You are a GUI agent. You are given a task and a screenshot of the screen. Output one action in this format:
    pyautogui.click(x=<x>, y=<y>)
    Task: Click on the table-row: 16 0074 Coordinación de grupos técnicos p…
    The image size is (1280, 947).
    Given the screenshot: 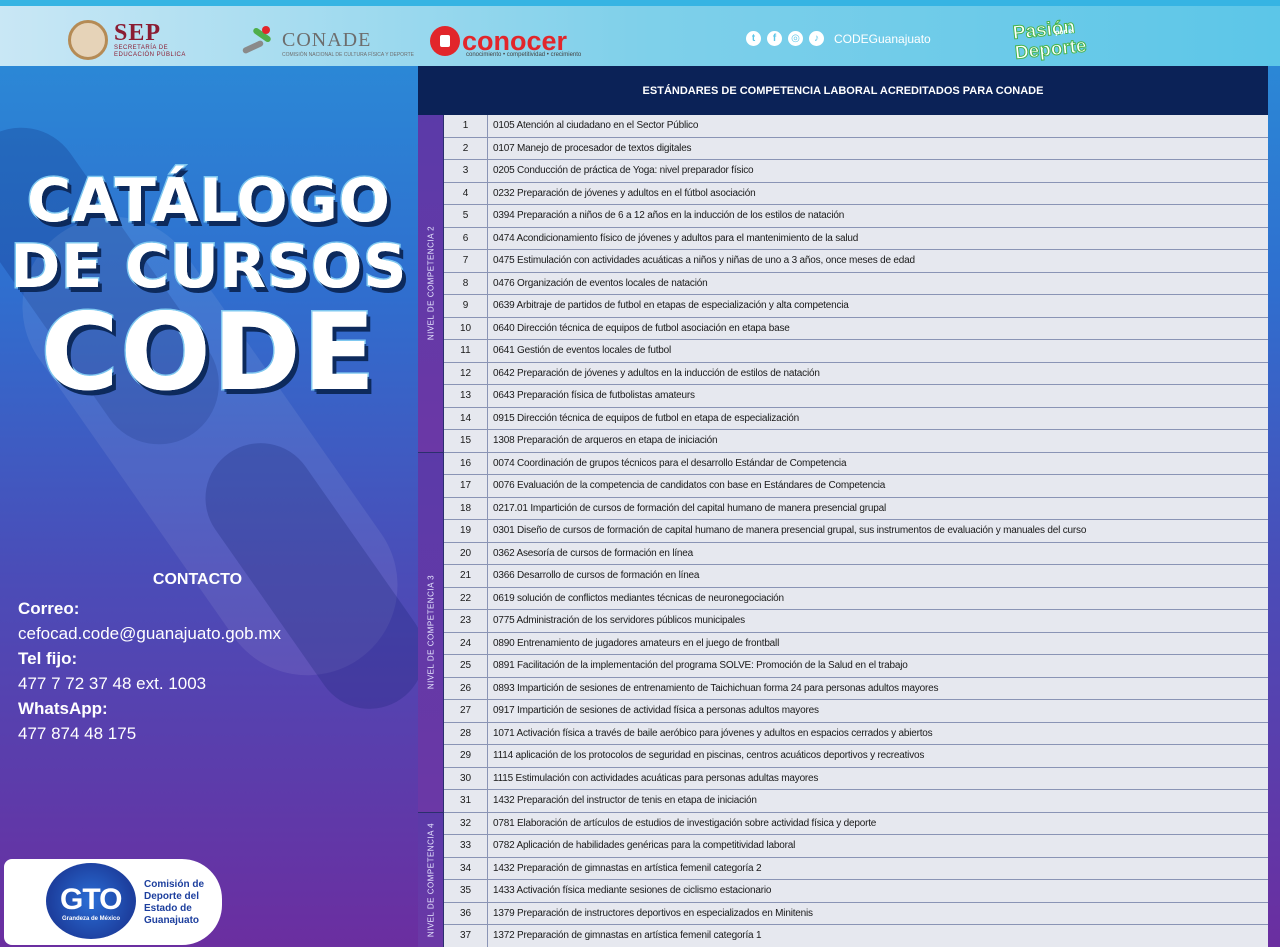 What is the action you would take?
    pyautogui.click(x=856, y=463)
    